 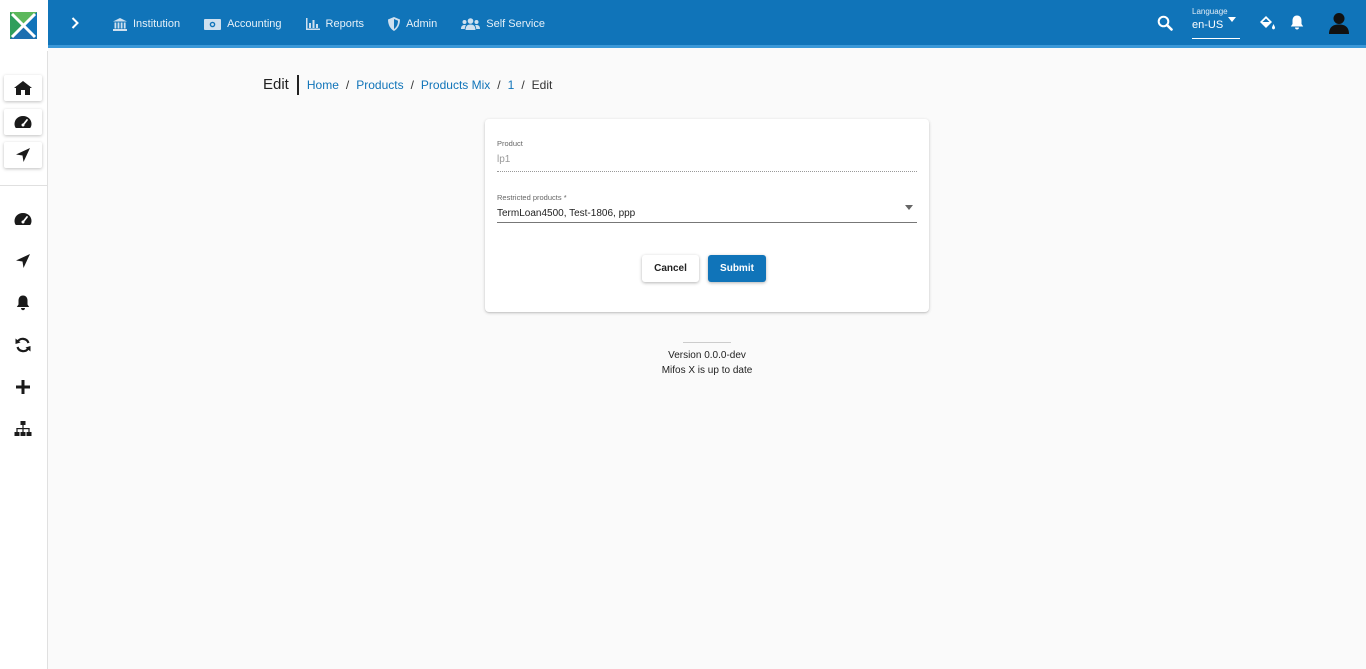 I want to click on restricted-products-label: Restricted products *, so click(x=532, y=197).